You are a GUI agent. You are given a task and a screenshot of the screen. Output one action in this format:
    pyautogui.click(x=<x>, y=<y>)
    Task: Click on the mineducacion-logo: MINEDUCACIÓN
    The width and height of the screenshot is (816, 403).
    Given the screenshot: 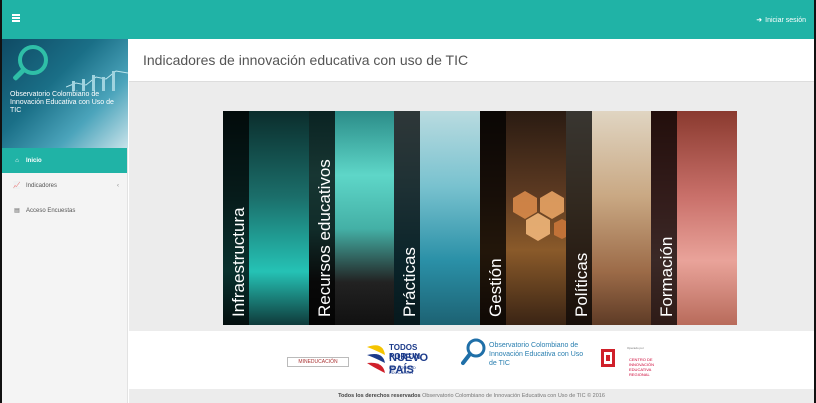 What is the action you would take?
    pyautogui.click(x=318, y=362)
    